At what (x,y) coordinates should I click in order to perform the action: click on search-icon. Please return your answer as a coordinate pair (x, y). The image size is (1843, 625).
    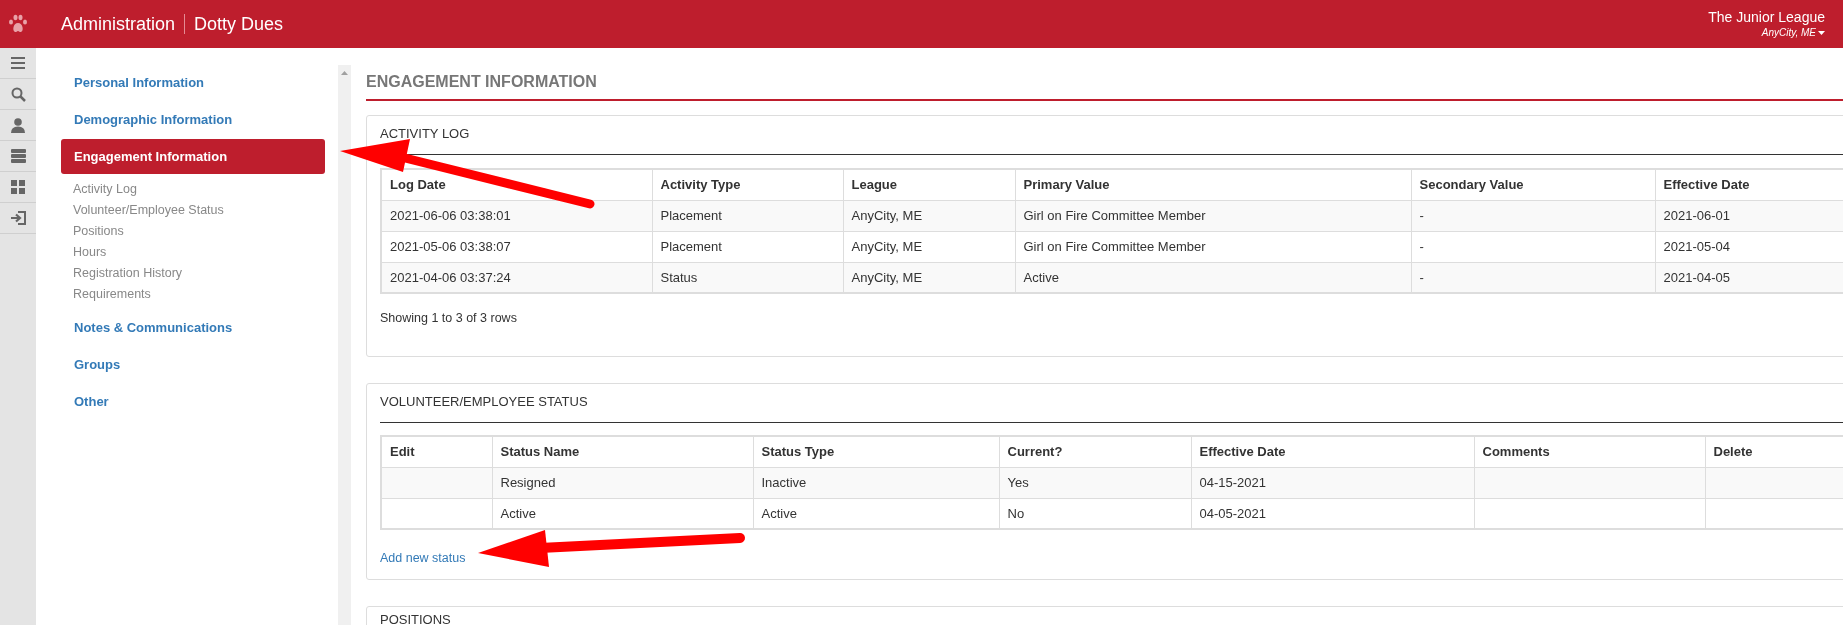
    Looking at the image, I should click on (18, 94).